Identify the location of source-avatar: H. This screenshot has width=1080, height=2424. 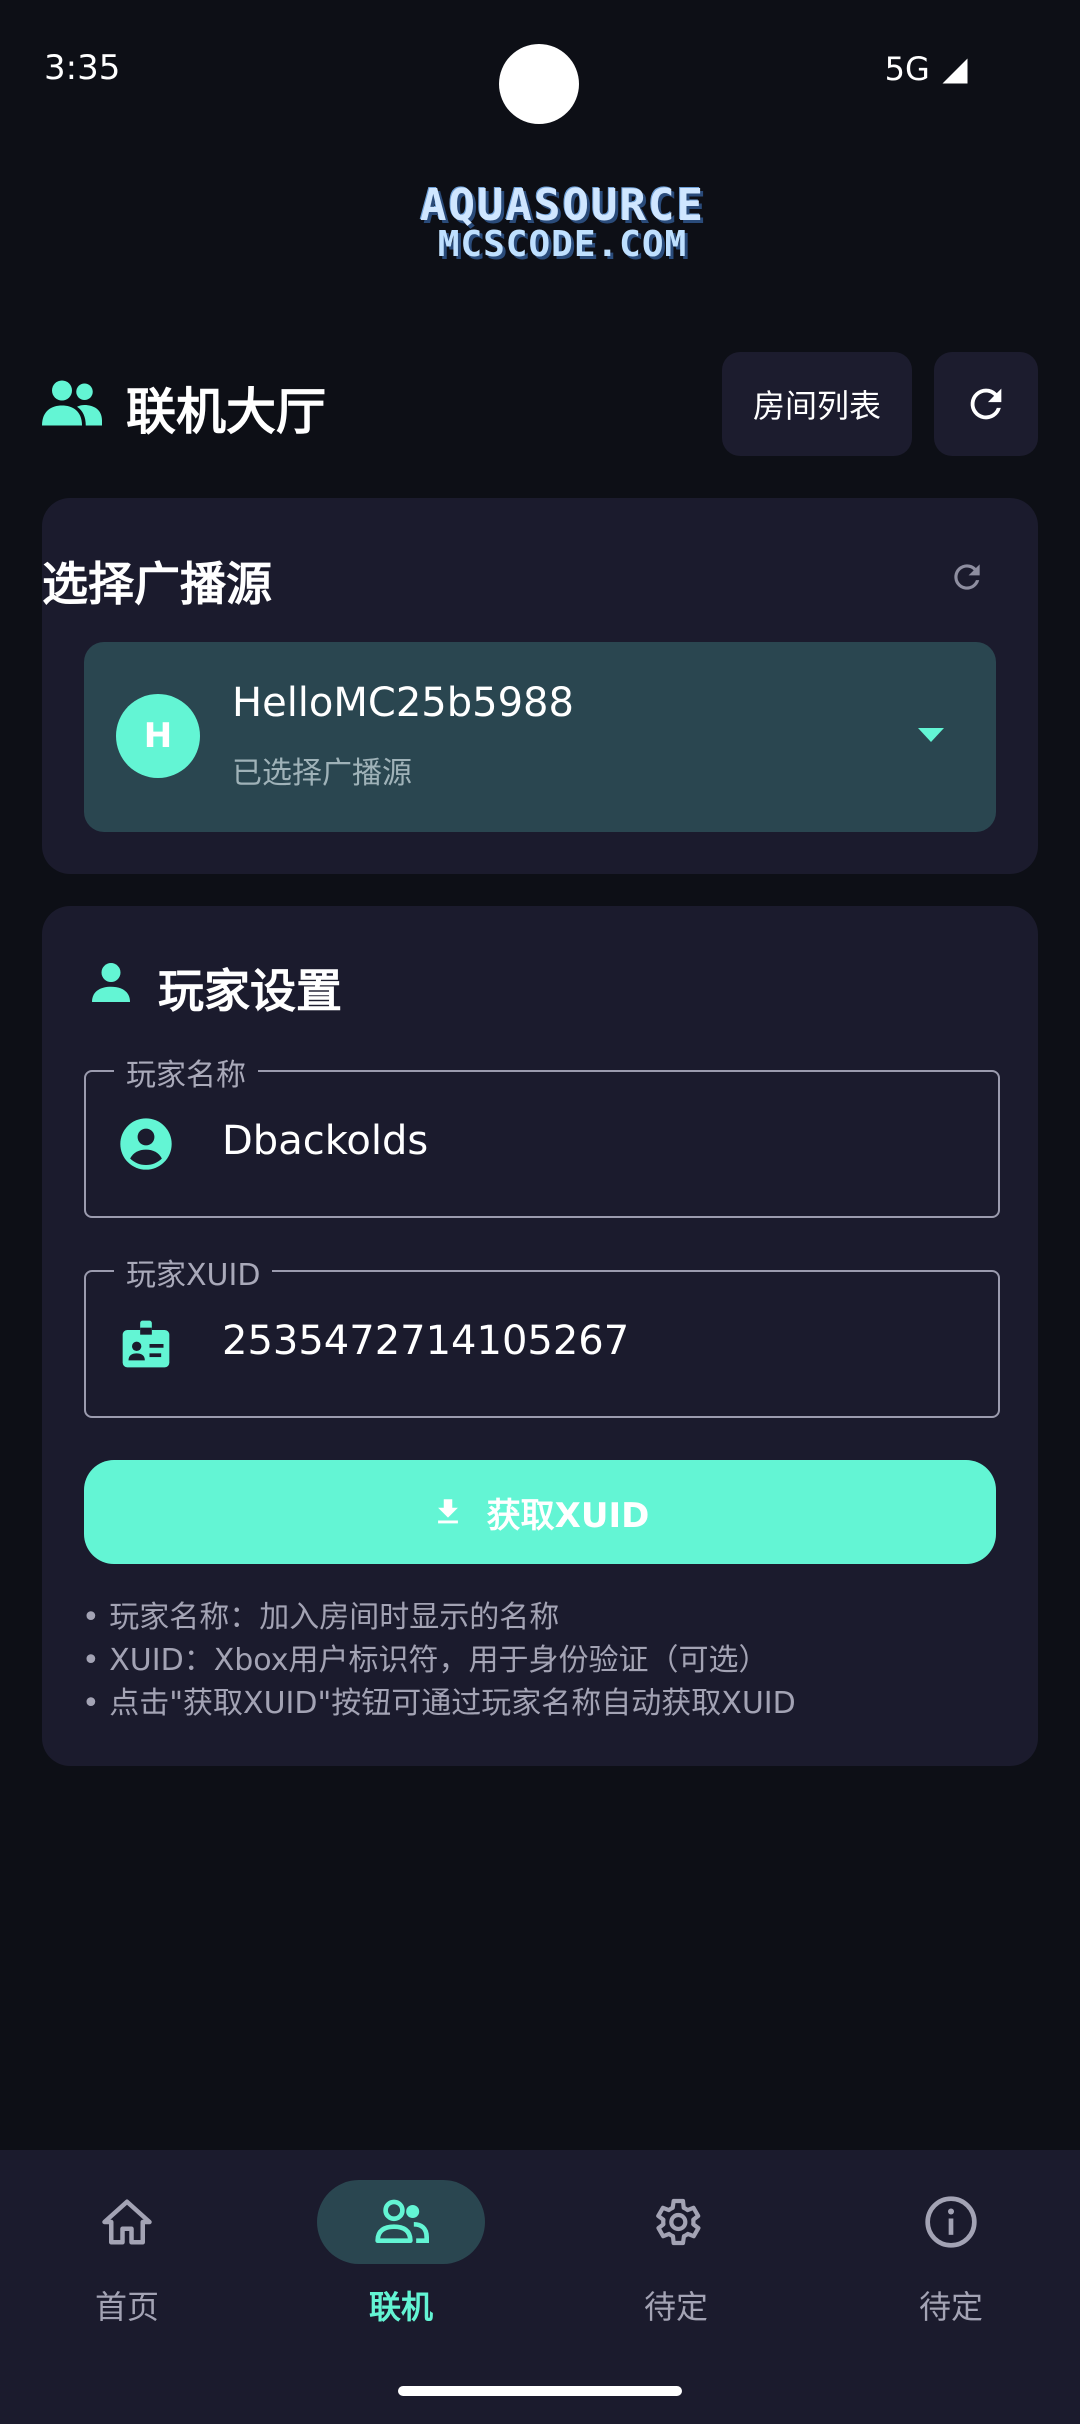
(158, 736).